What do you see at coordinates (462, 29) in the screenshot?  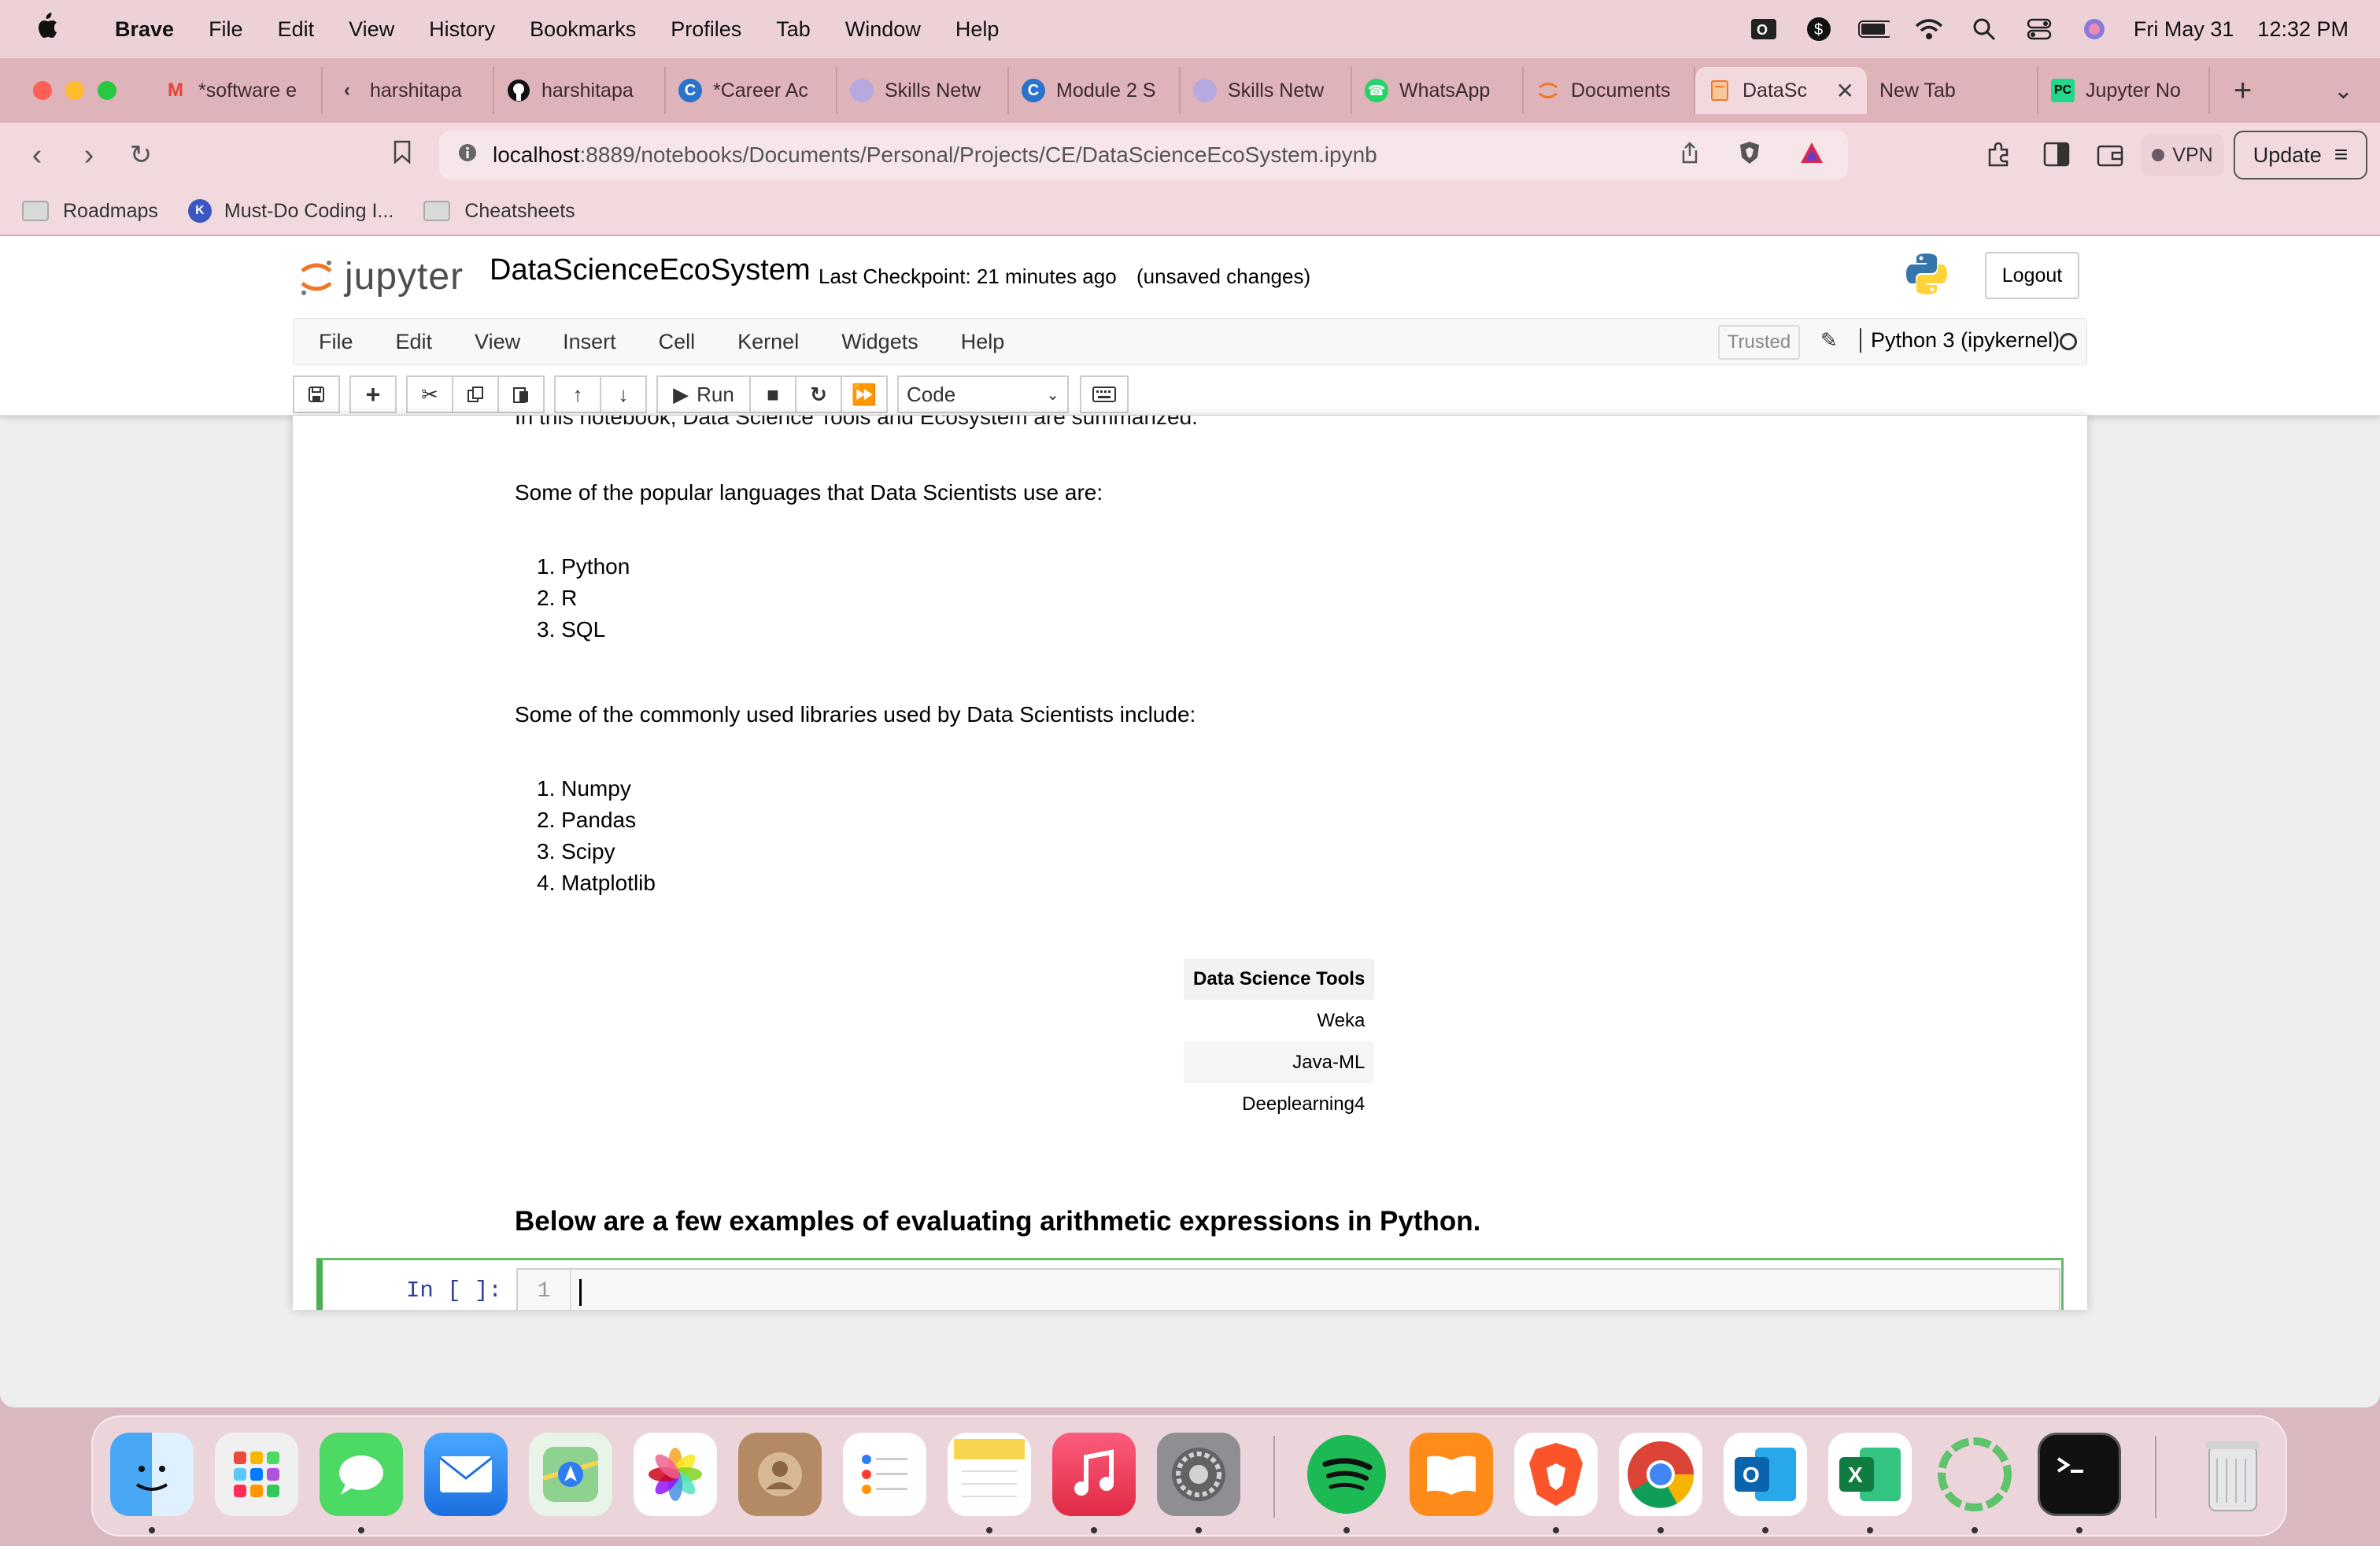 I see `menu-history: History` at bounding box center [462, 29].